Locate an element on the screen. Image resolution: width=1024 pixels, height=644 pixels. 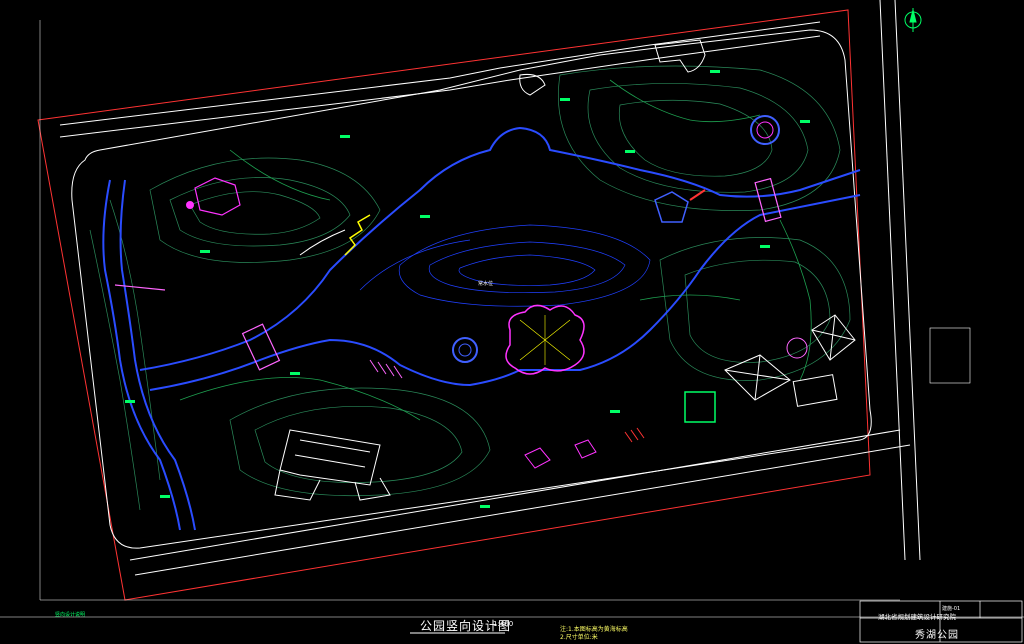
title-block-drawing-name: 秀湖公园 is located at coordinates (937, 635).